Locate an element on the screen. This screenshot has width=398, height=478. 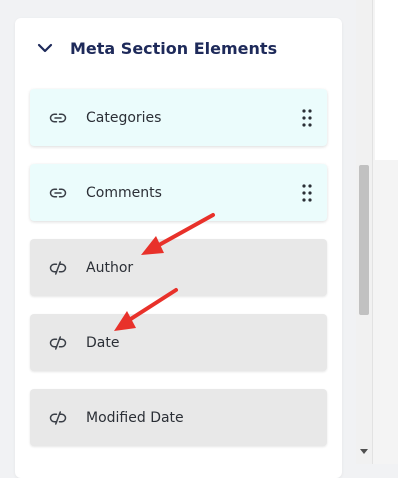
meta-section-toggle: Meta Section Elements is located at coordinates (157, 48).